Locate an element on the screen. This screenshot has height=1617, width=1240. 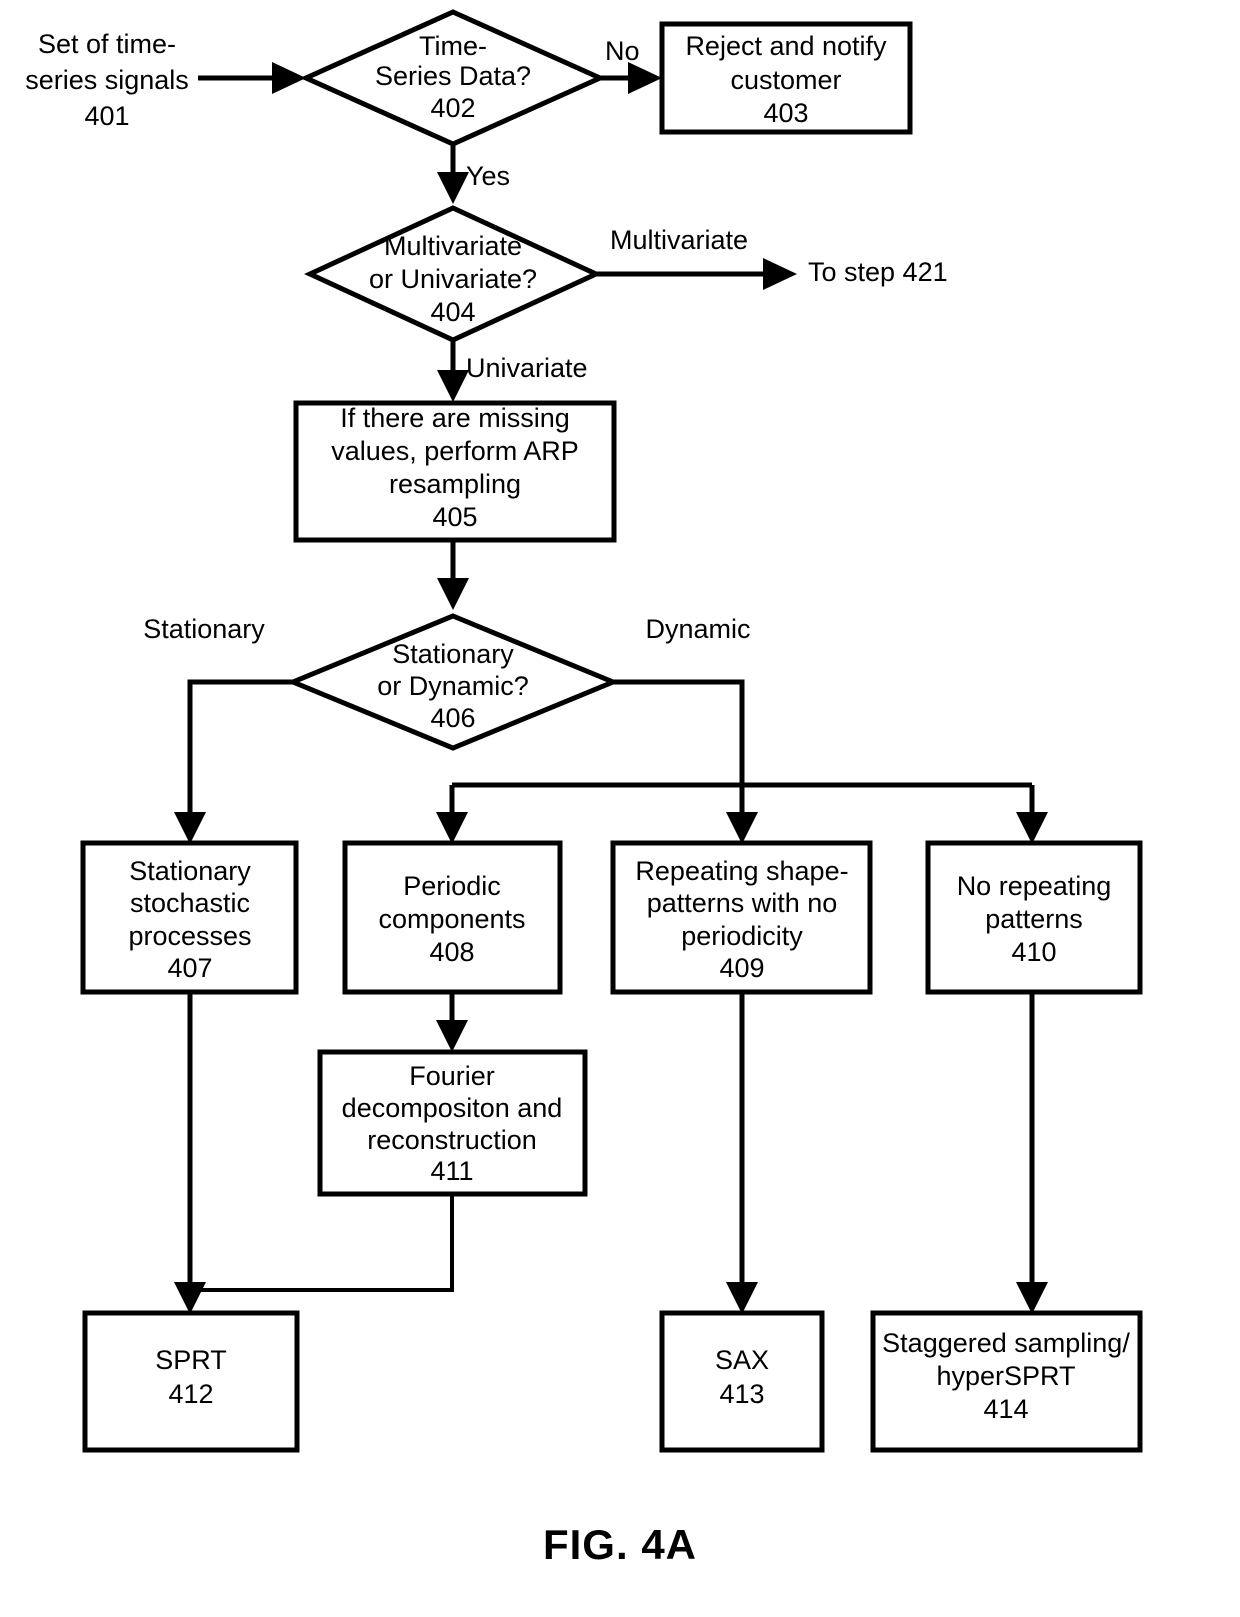
node-404-line-2: or Univariate? is located at coordinates (453, 279).